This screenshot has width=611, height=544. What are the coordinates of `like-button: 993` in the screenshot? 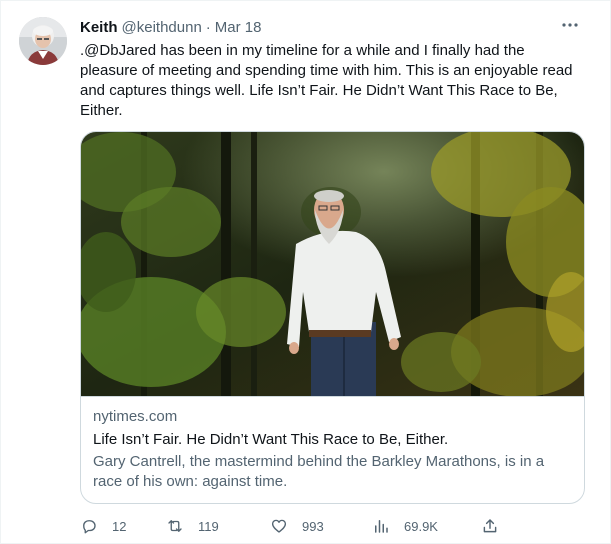 It's located at (297, 526).